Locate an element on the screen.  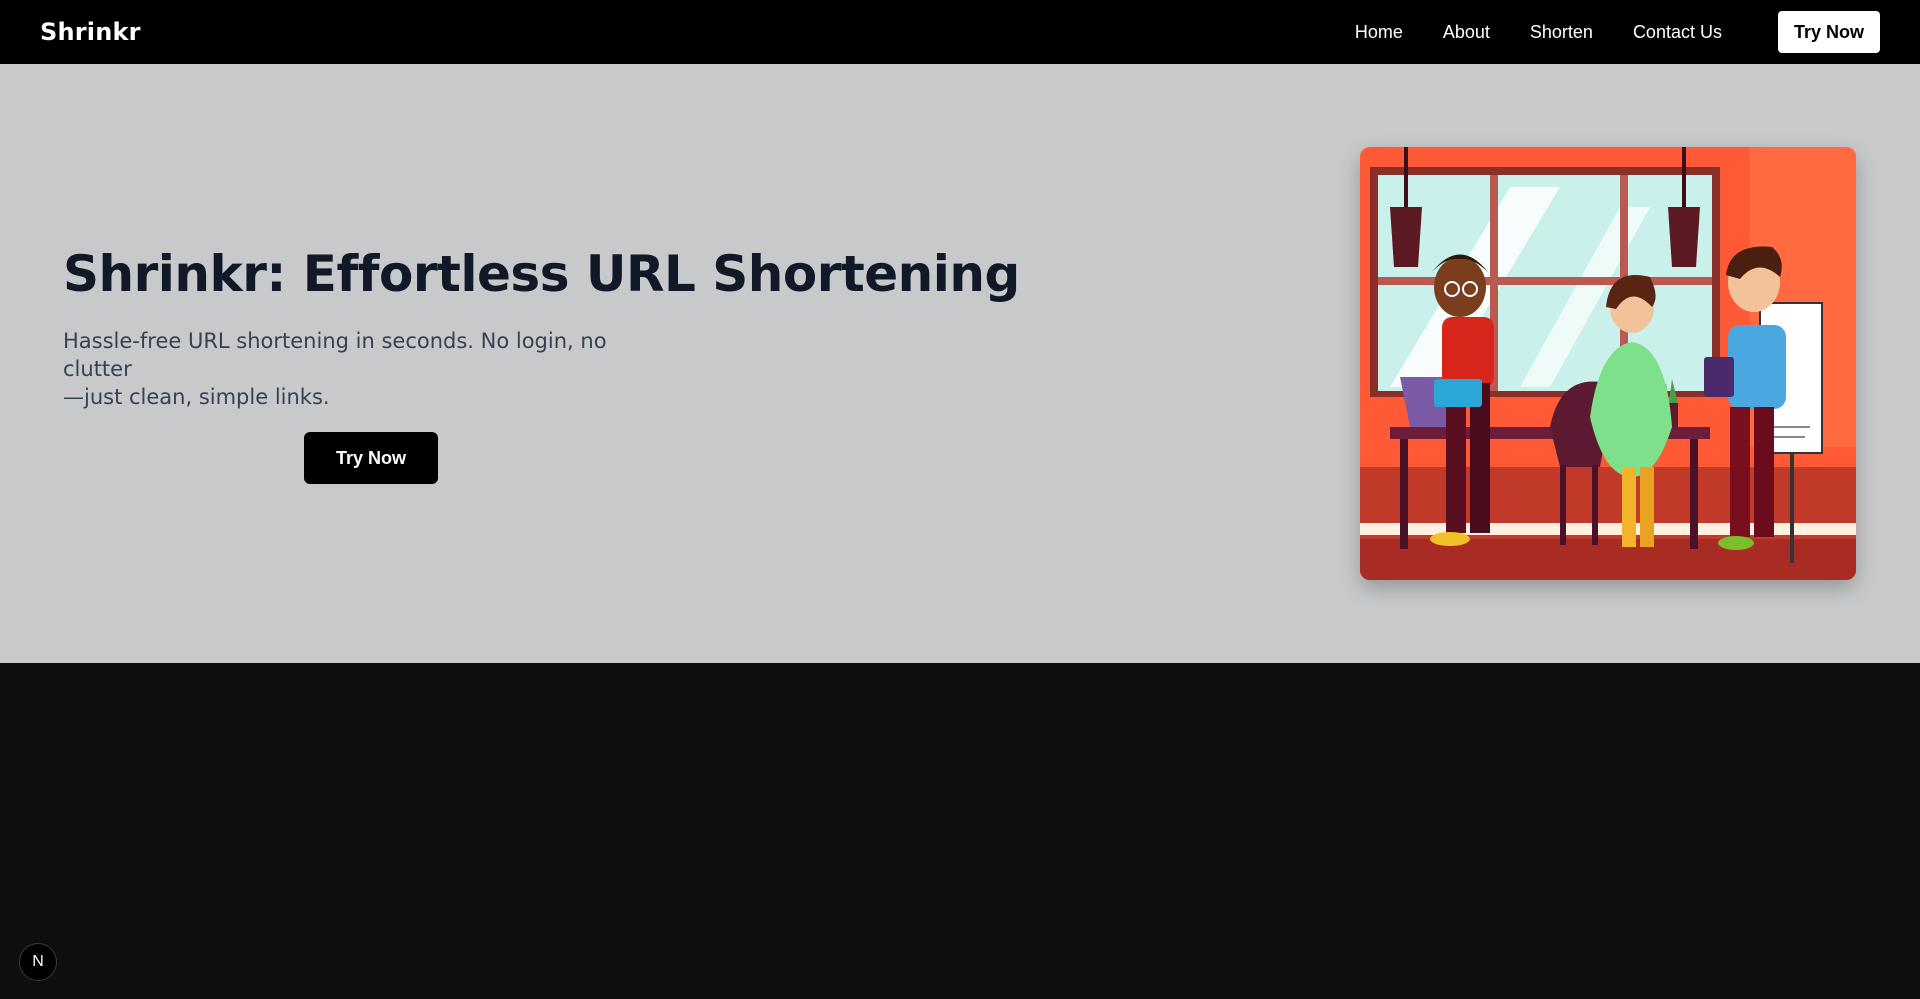
brand-logo: Shrinkr is located at coordinates (90, 32).